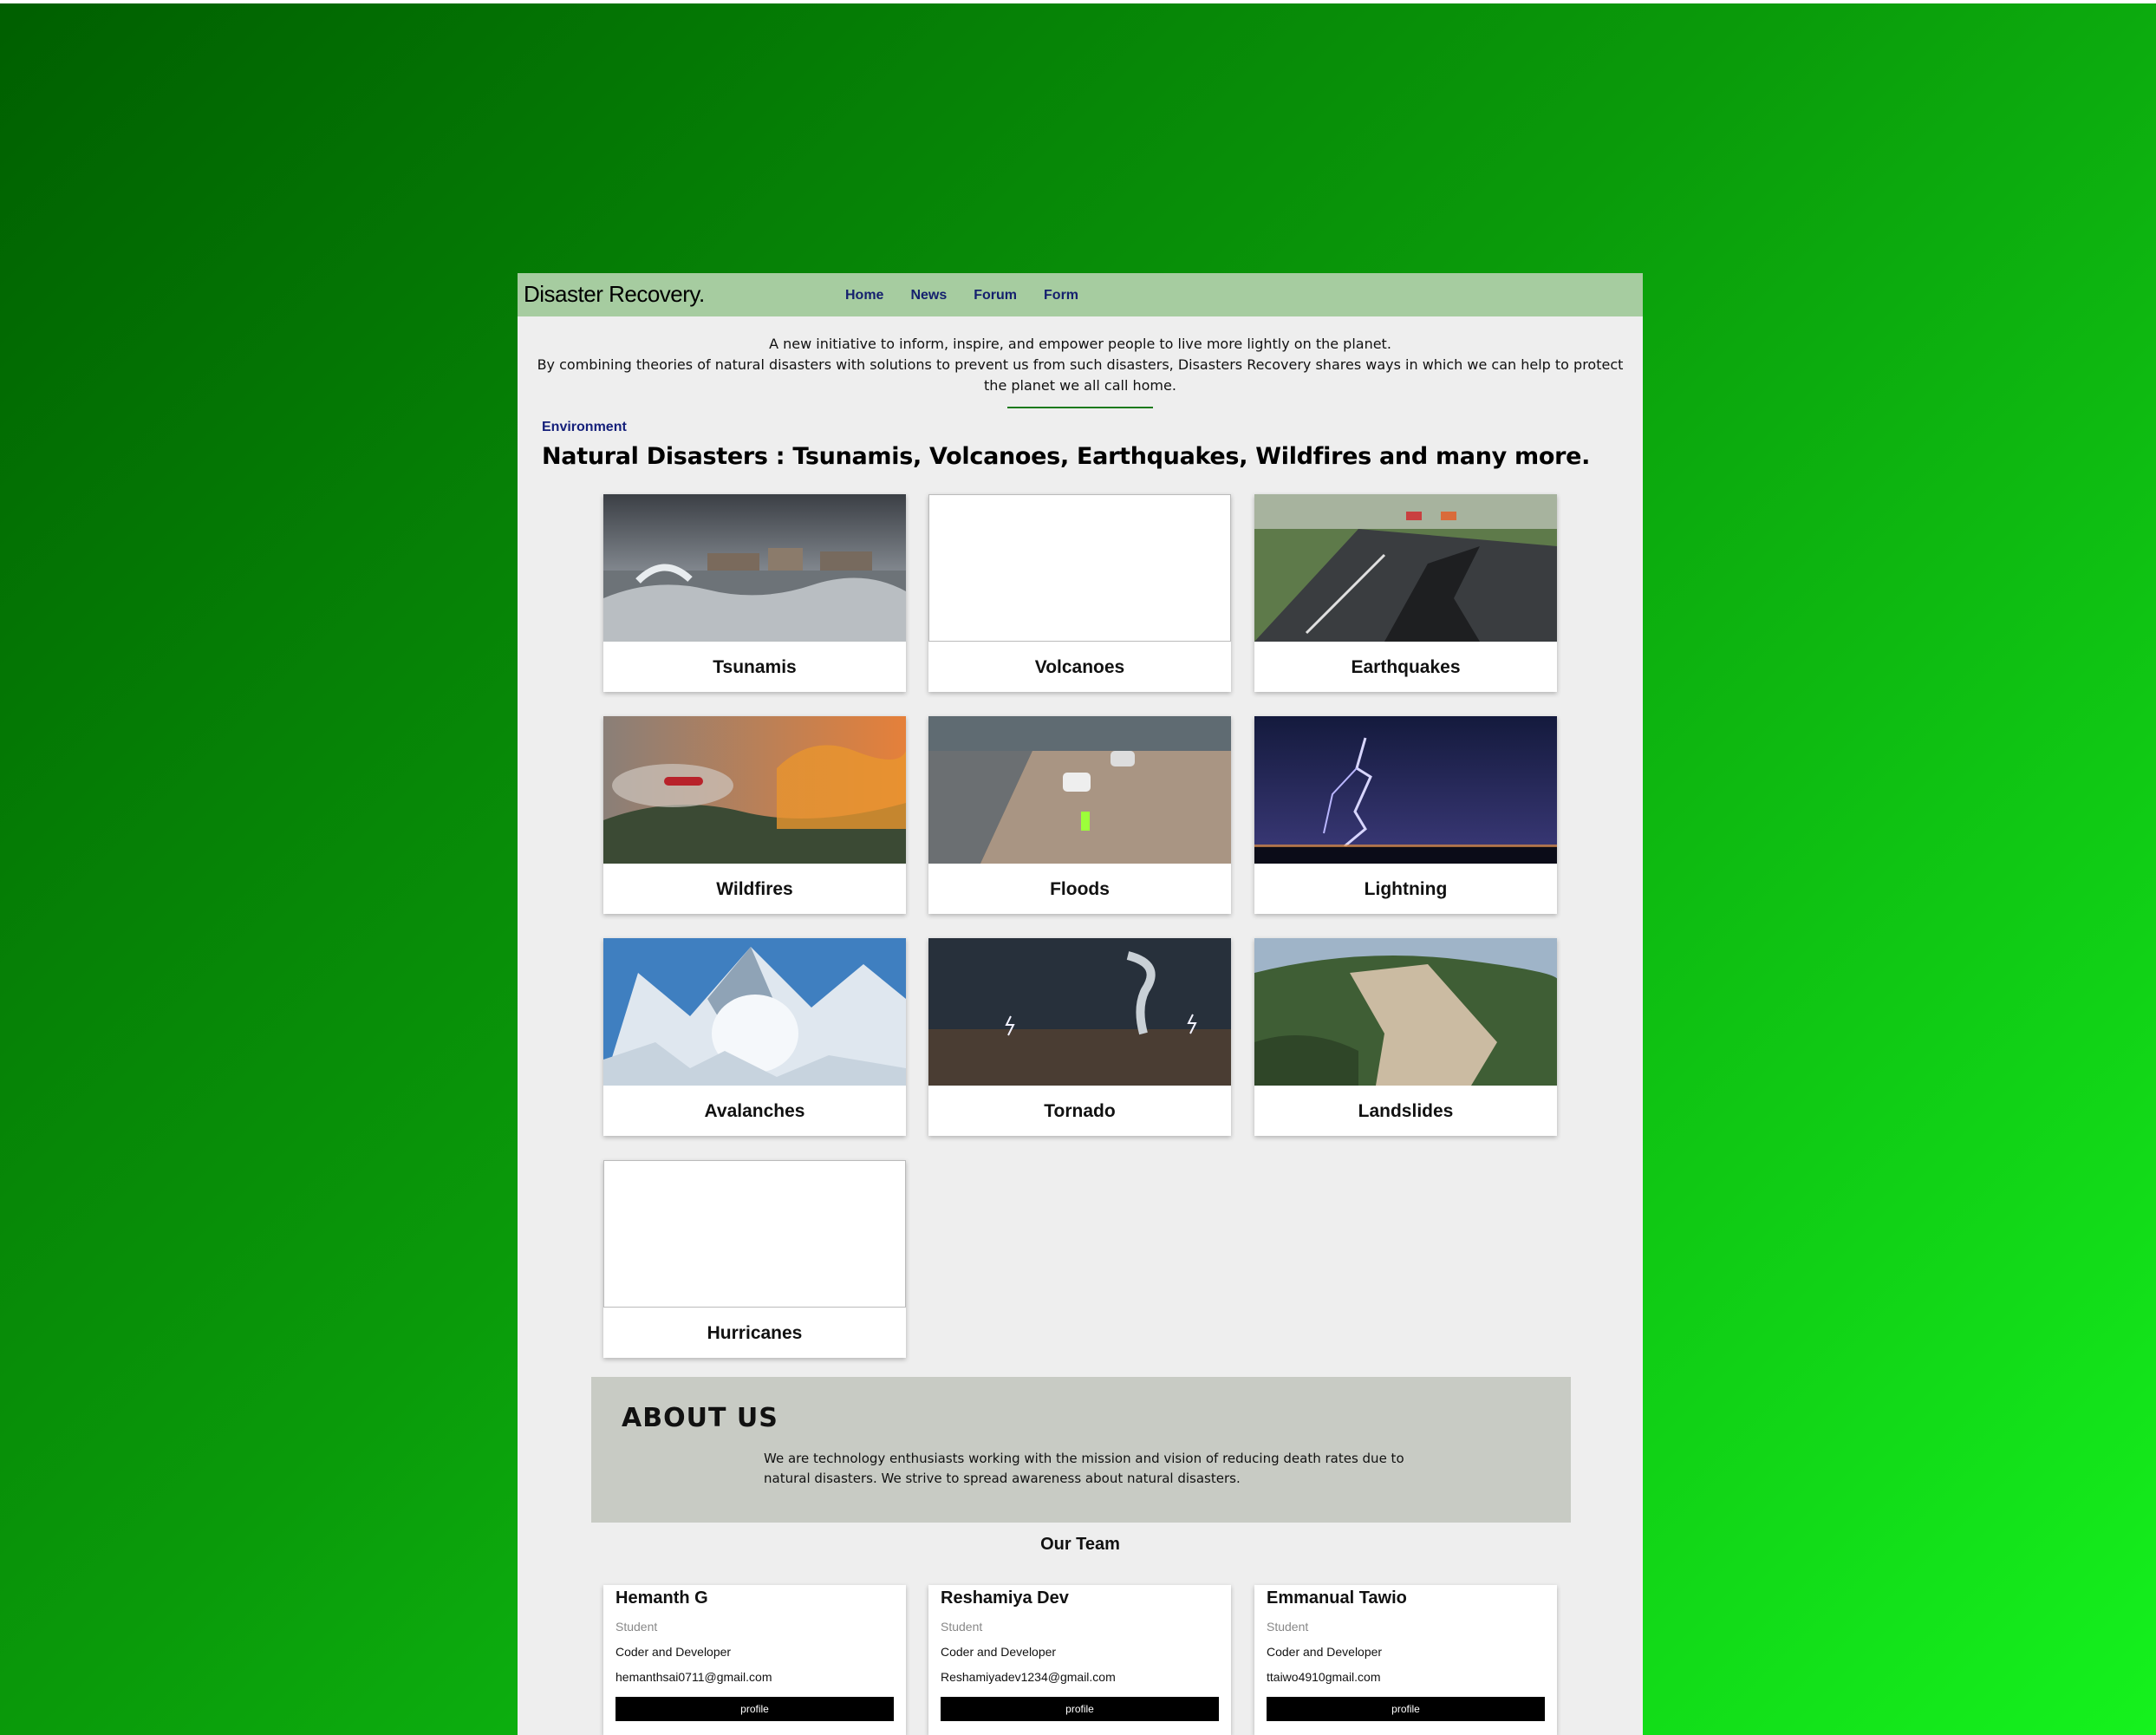  Describe the element at coordinates (755, 667) in the screenshot. I see `disaster-label: Tsunamis` at that location.